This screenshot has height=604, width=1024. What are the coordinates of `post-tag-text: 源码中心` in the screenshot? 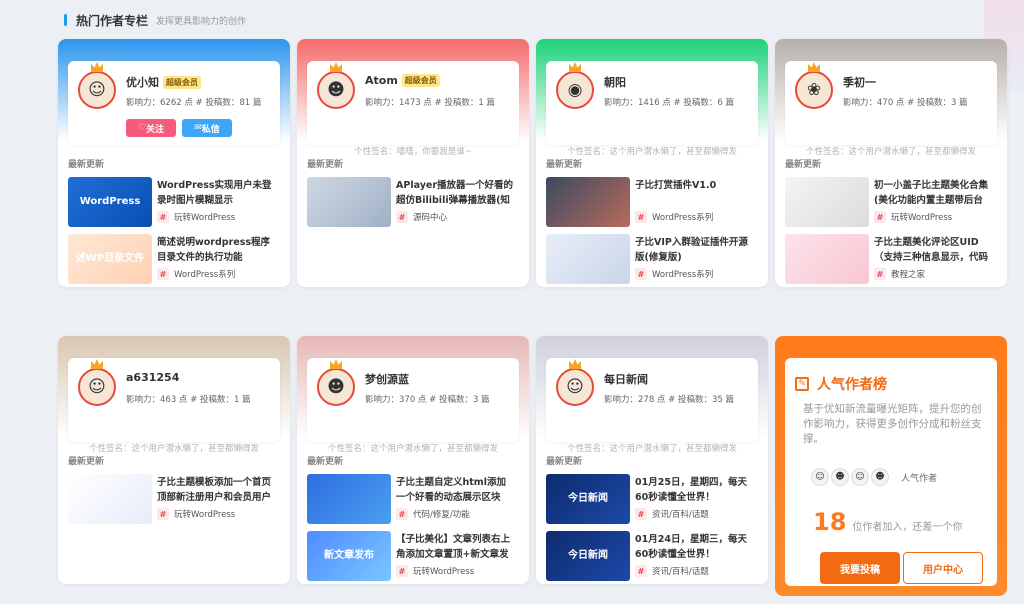 It's located at (430, 217).